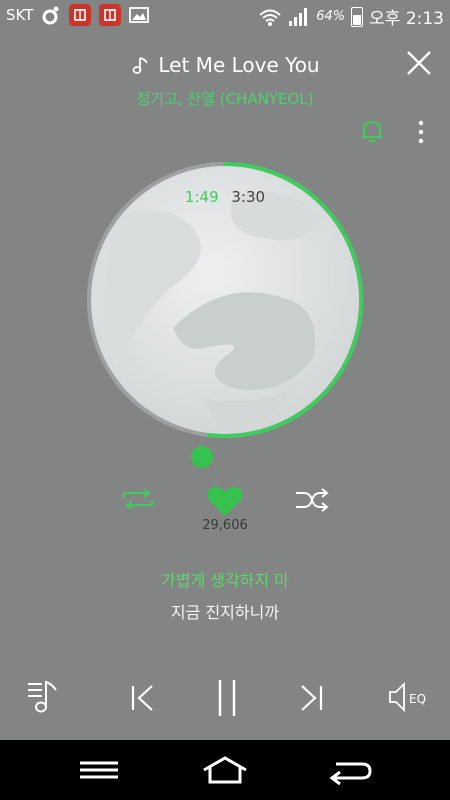 The width and height of the screenshot is (450, 800). I want to click on pause-icon, so click(227, 698).